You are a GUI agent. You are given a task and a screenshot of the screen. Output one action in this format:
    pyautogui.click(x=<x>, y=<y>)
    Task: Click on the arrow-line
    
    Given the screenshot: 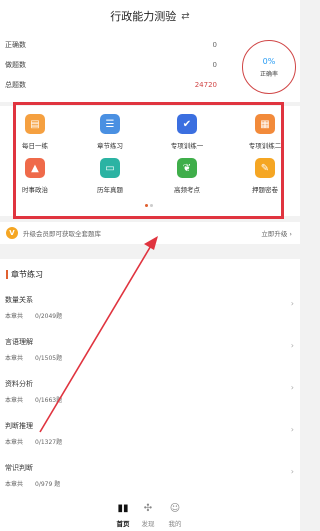 What is the action you would take?
    pyautogui.click(x=96, y=338)
    